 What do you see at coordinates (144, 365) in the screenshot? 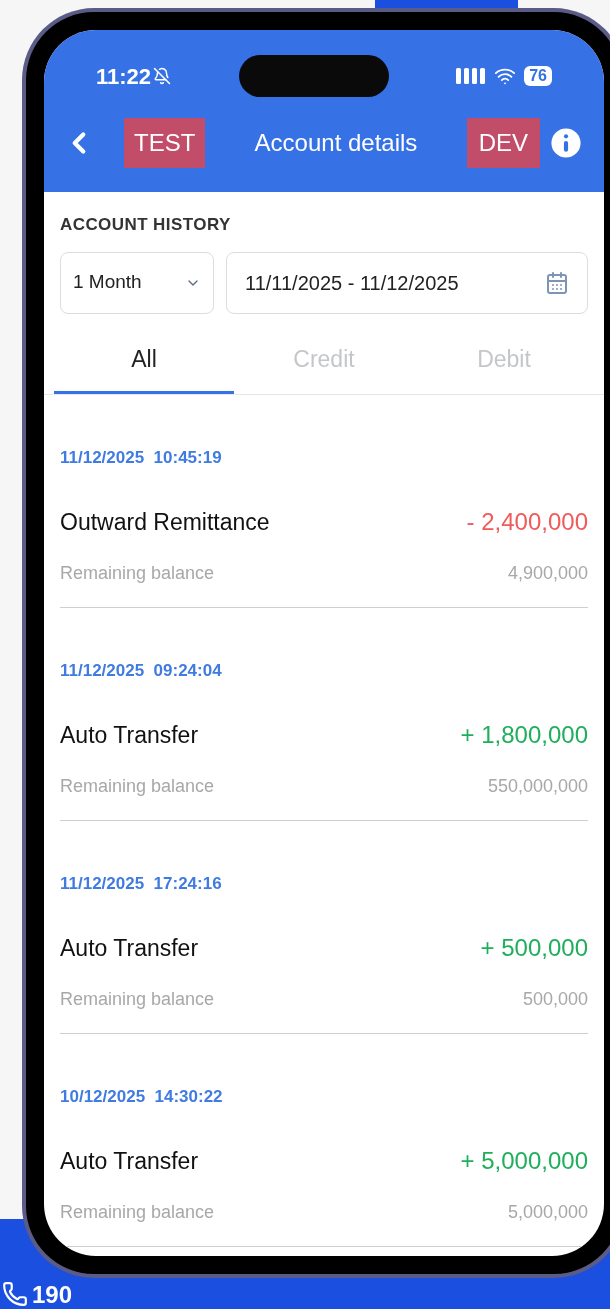
I see `filter-tab: All` at bounding box center [144, 365].